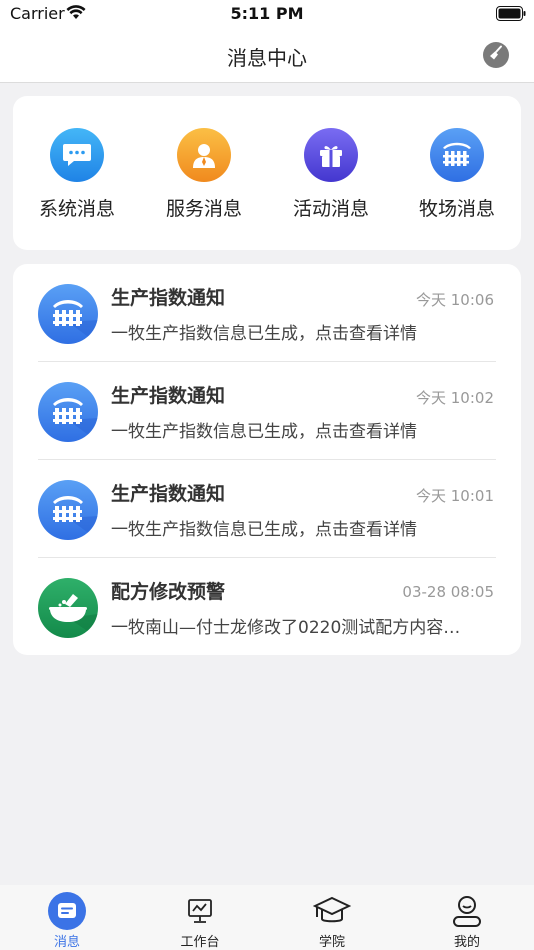 This screenshot has height=950, width=534. What do you see at coordinates (267, 411) in the screenshot?
I see `message-row: 生产指数通知 今天 10:02 一牧生产指数信息已生成，点击查看详情` at bounding box center [267, 411].